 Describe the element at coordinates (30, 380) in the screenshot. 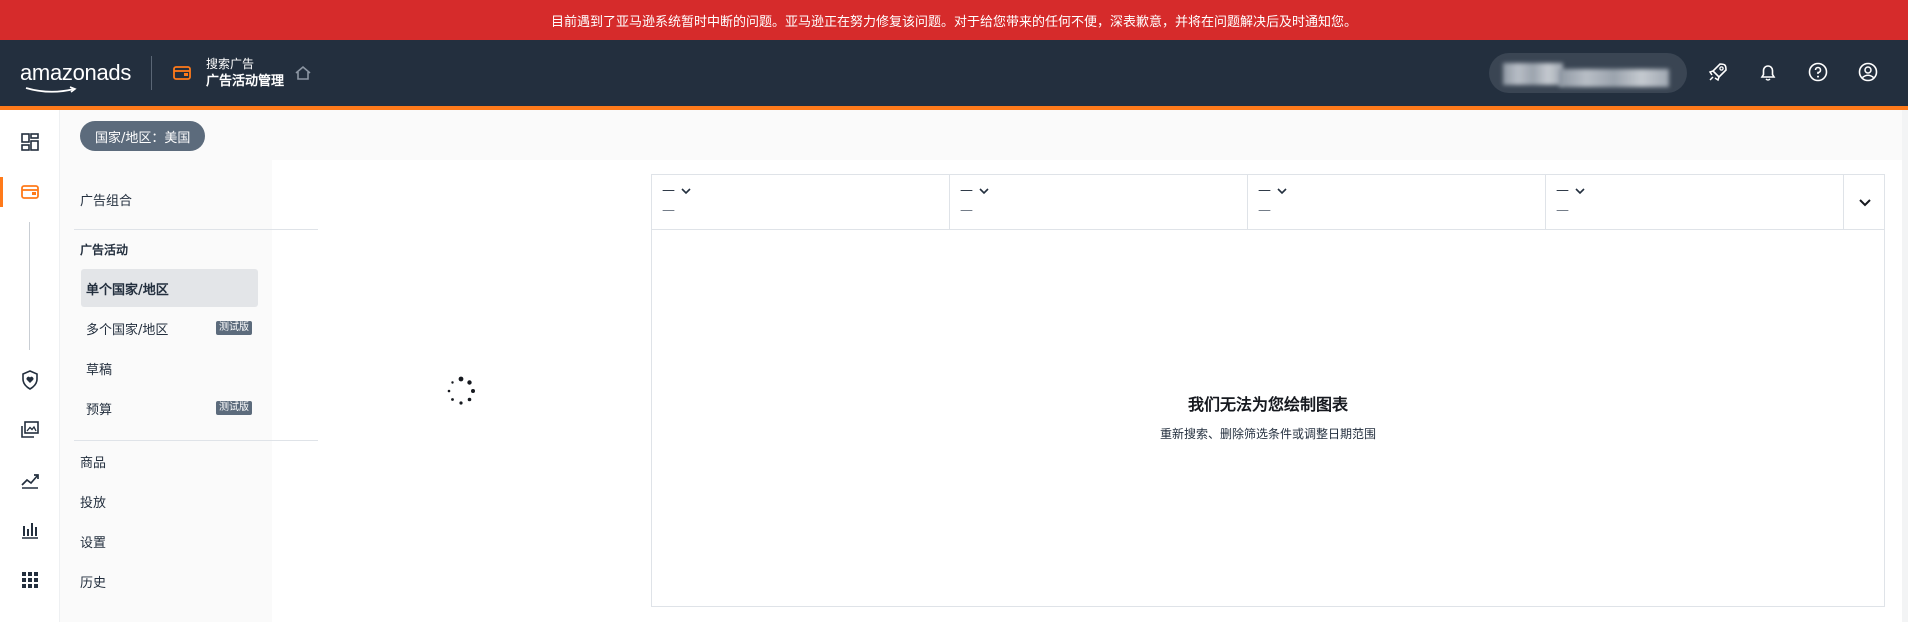

I see `shield-heart-icon` at that location.